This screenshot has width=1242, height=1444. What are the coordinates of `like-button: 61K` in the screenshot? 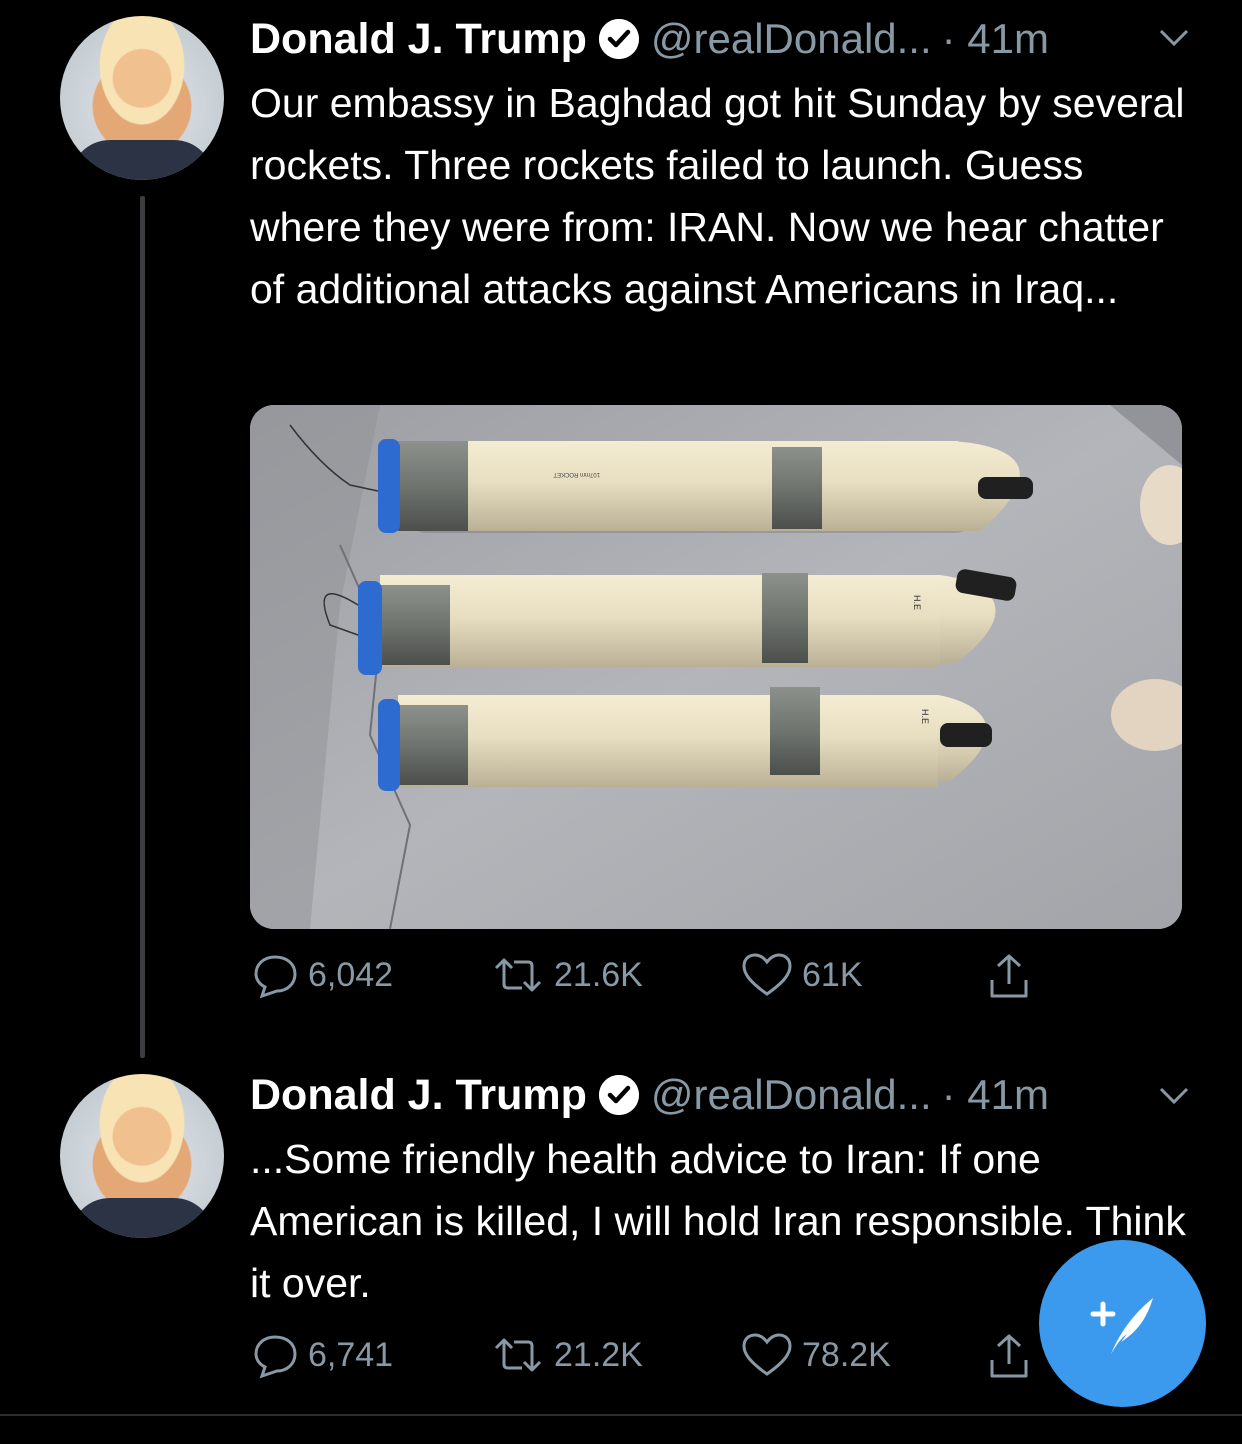 It's located at (801, 975).